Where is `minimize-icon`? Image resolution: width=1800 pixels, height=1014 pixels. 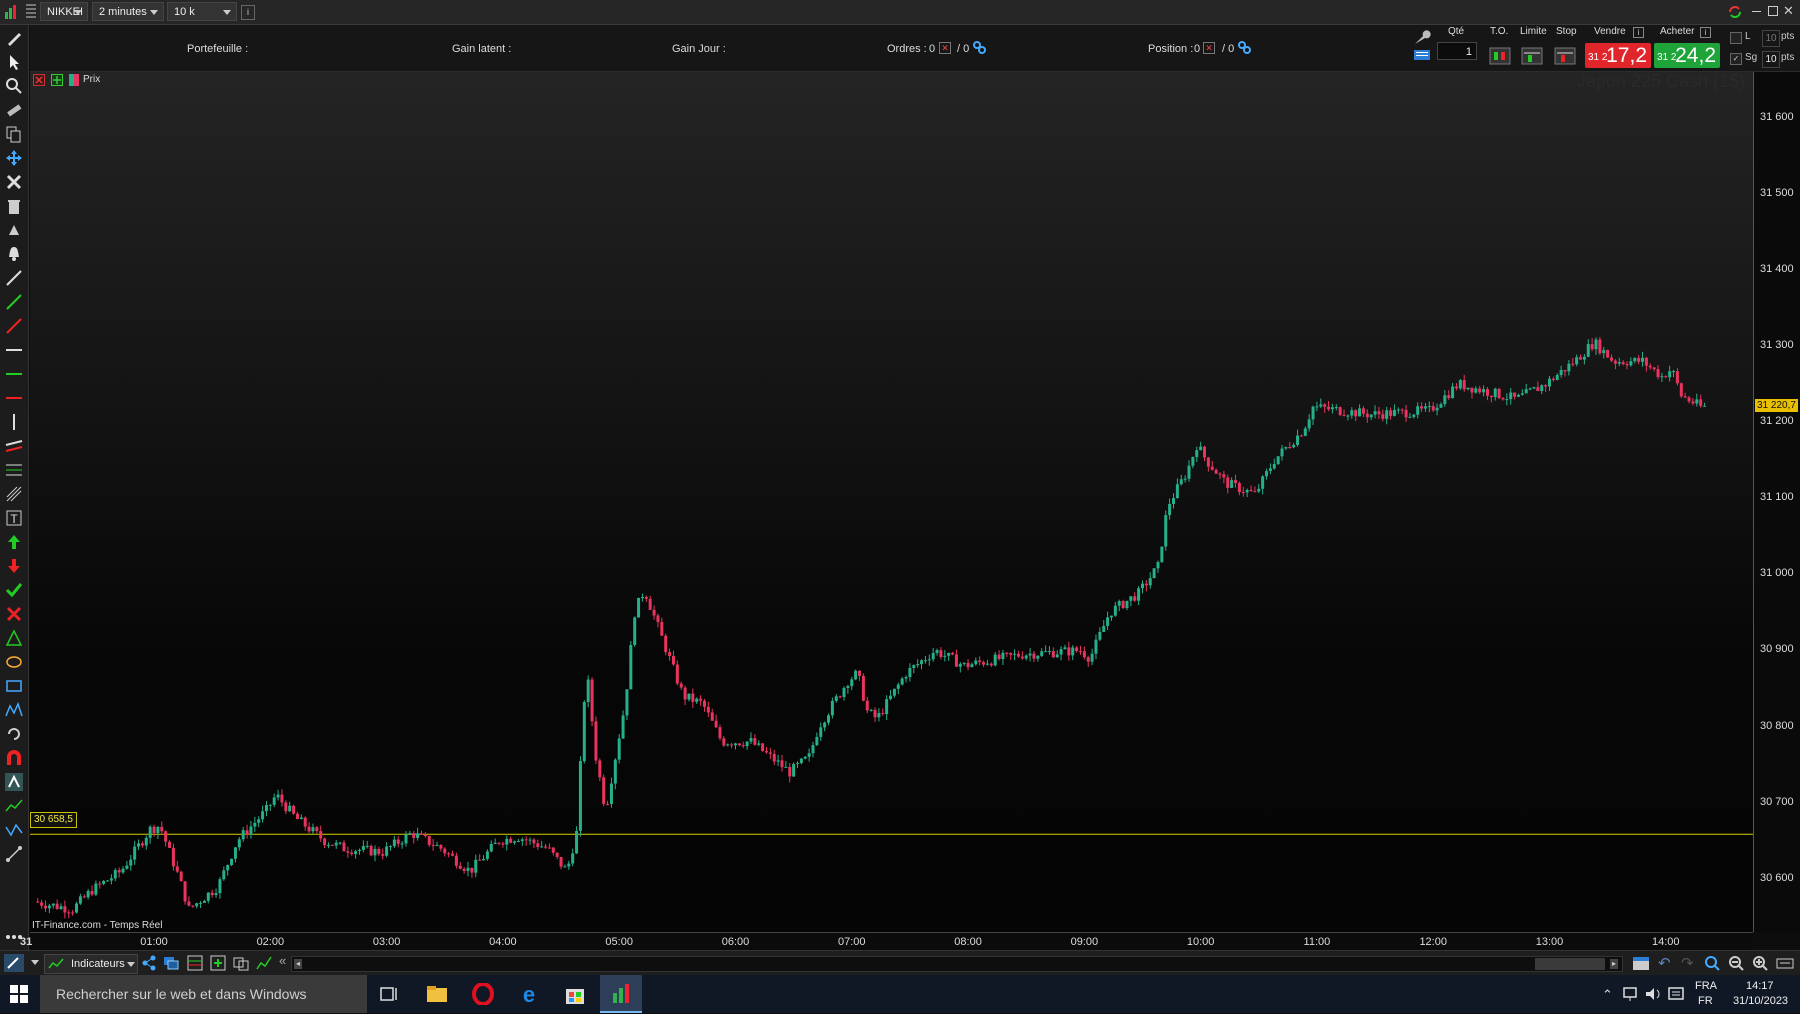 minimize-icon is located at coordinates (1756, 11).